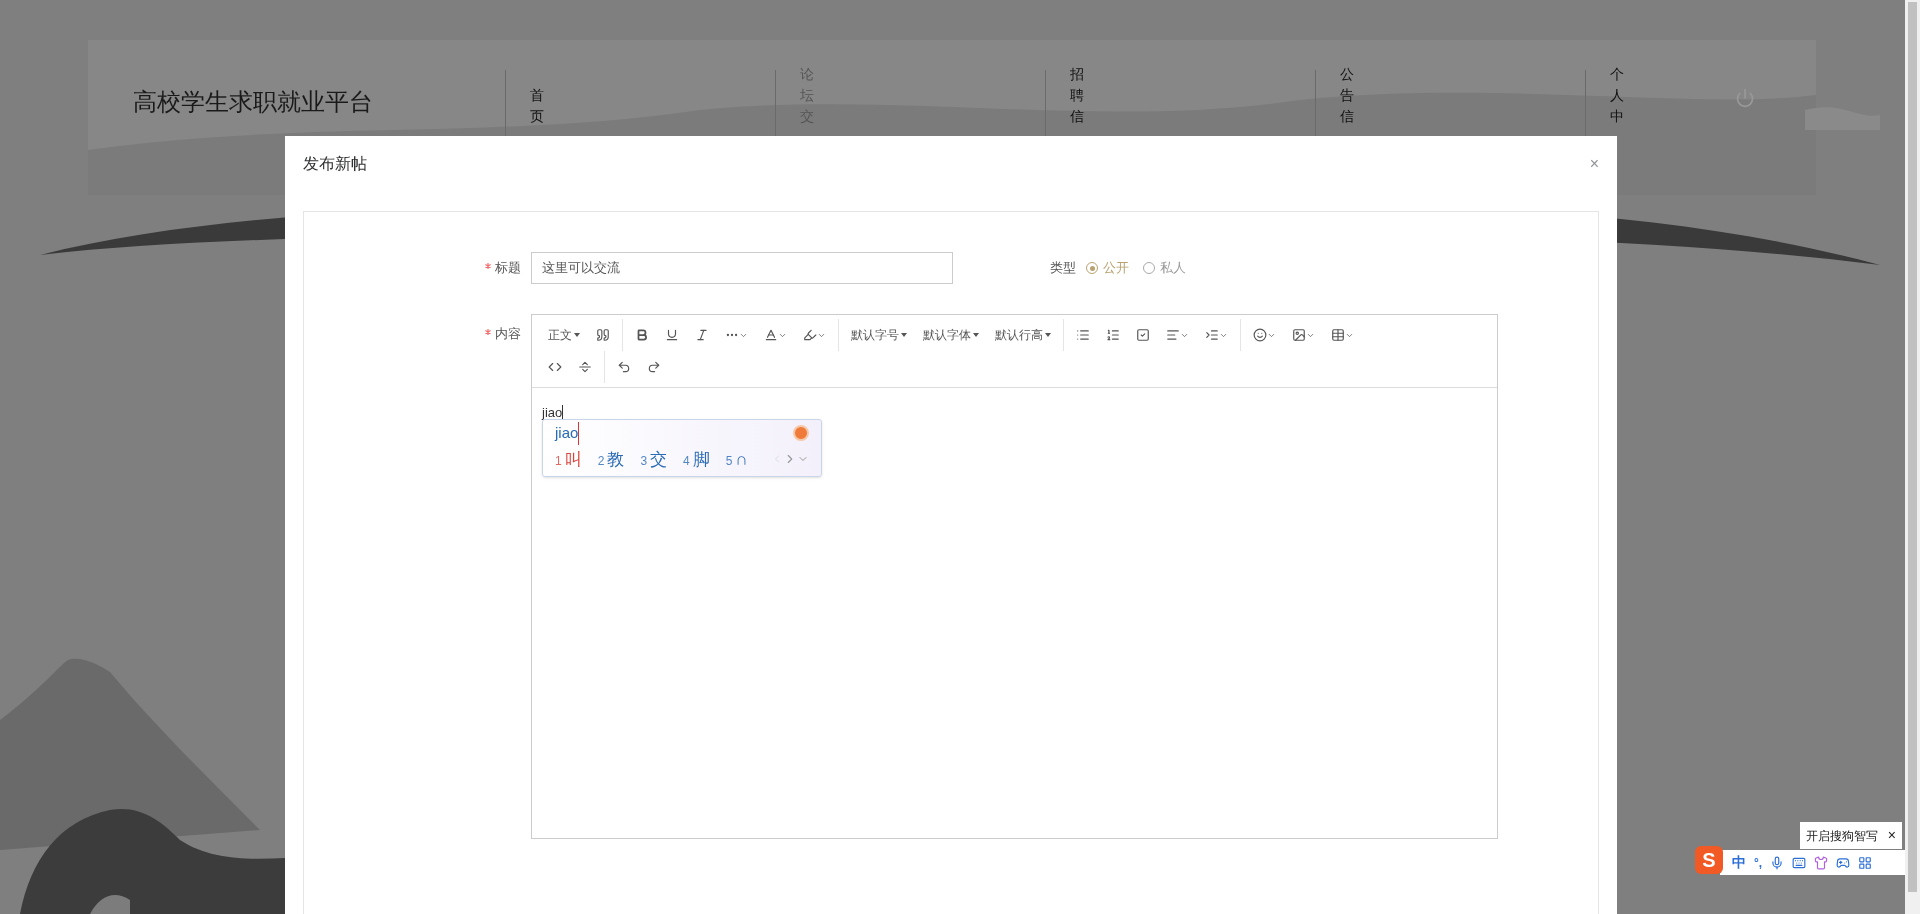  What do you see at coordinates (1739, 862) in the screenshot?
I see `language-mode: 中` at bounding box center [1739, 862].